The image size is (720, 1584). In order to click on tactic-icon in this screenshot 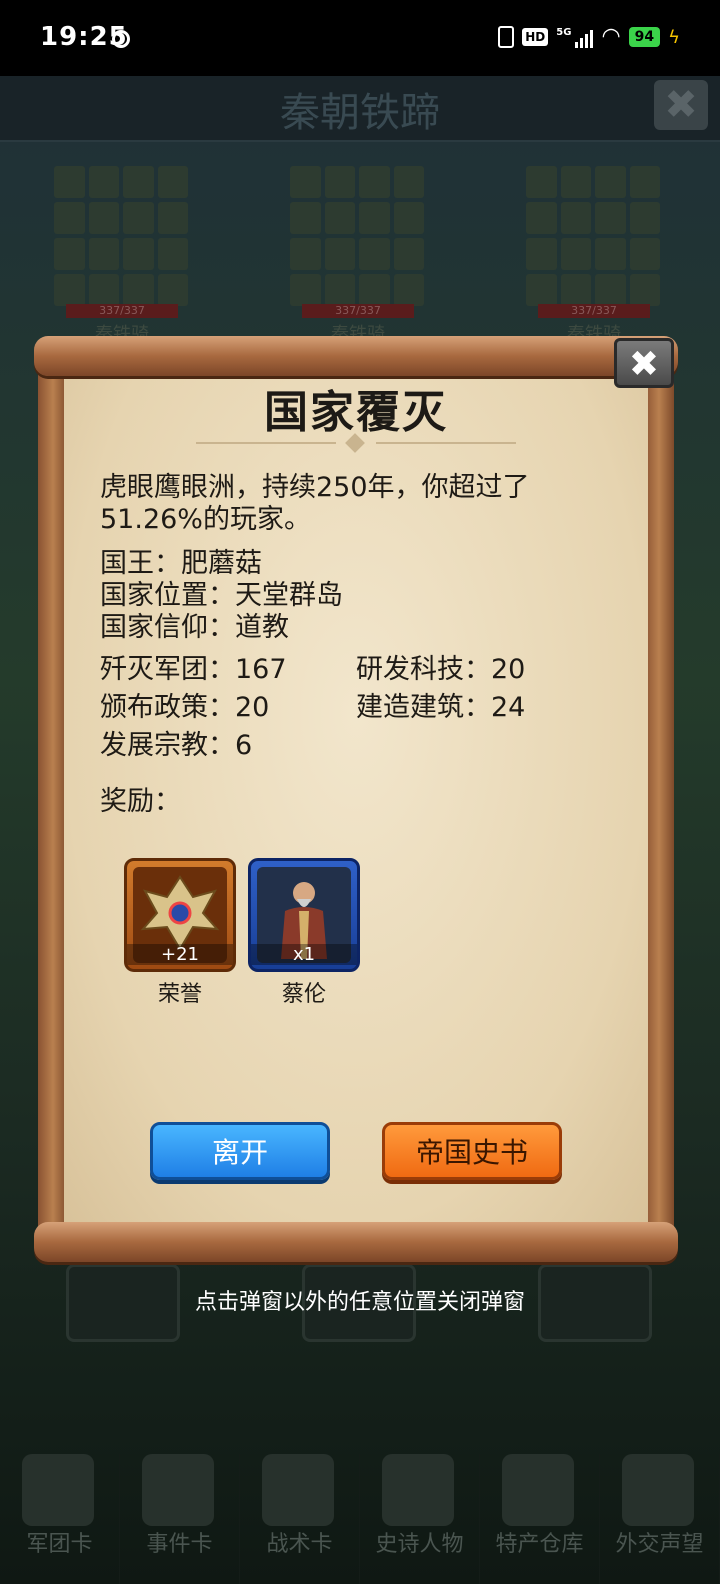, I will do `click(298, 1490)`.